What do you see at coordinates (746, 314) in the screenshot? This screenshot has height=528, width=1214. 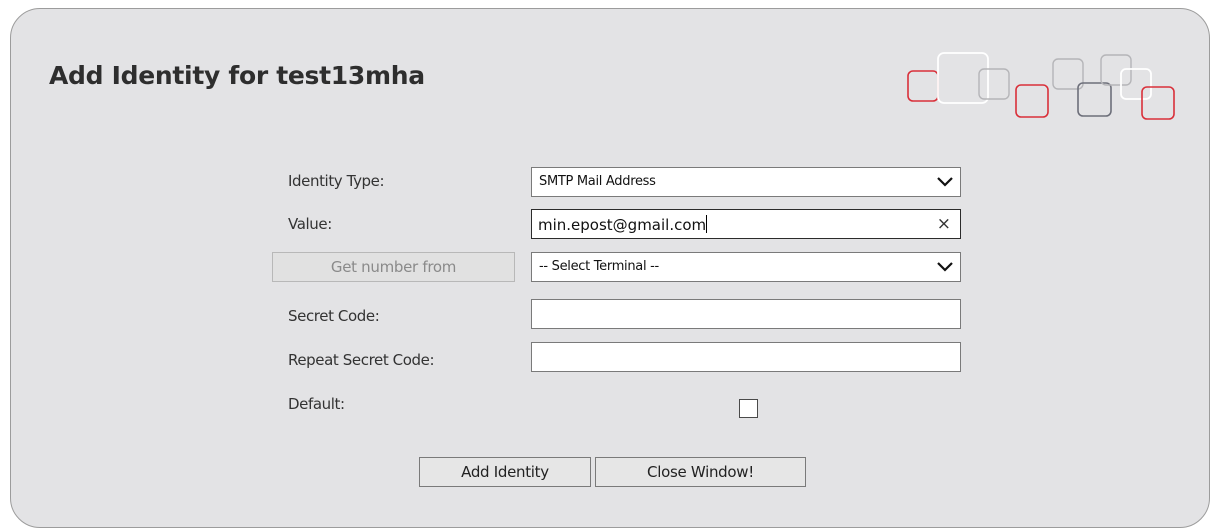 I see `secret-code-input` at bounding box center [746, 314].